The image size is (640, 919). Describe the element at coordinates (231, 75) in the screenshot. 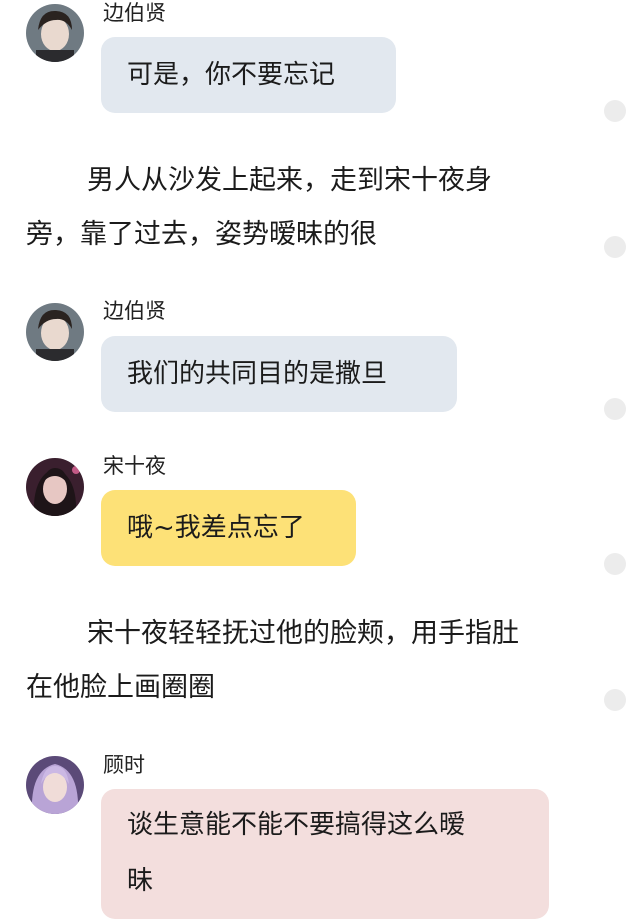

I see `message-text: 可是，你不要忘记` at that location.